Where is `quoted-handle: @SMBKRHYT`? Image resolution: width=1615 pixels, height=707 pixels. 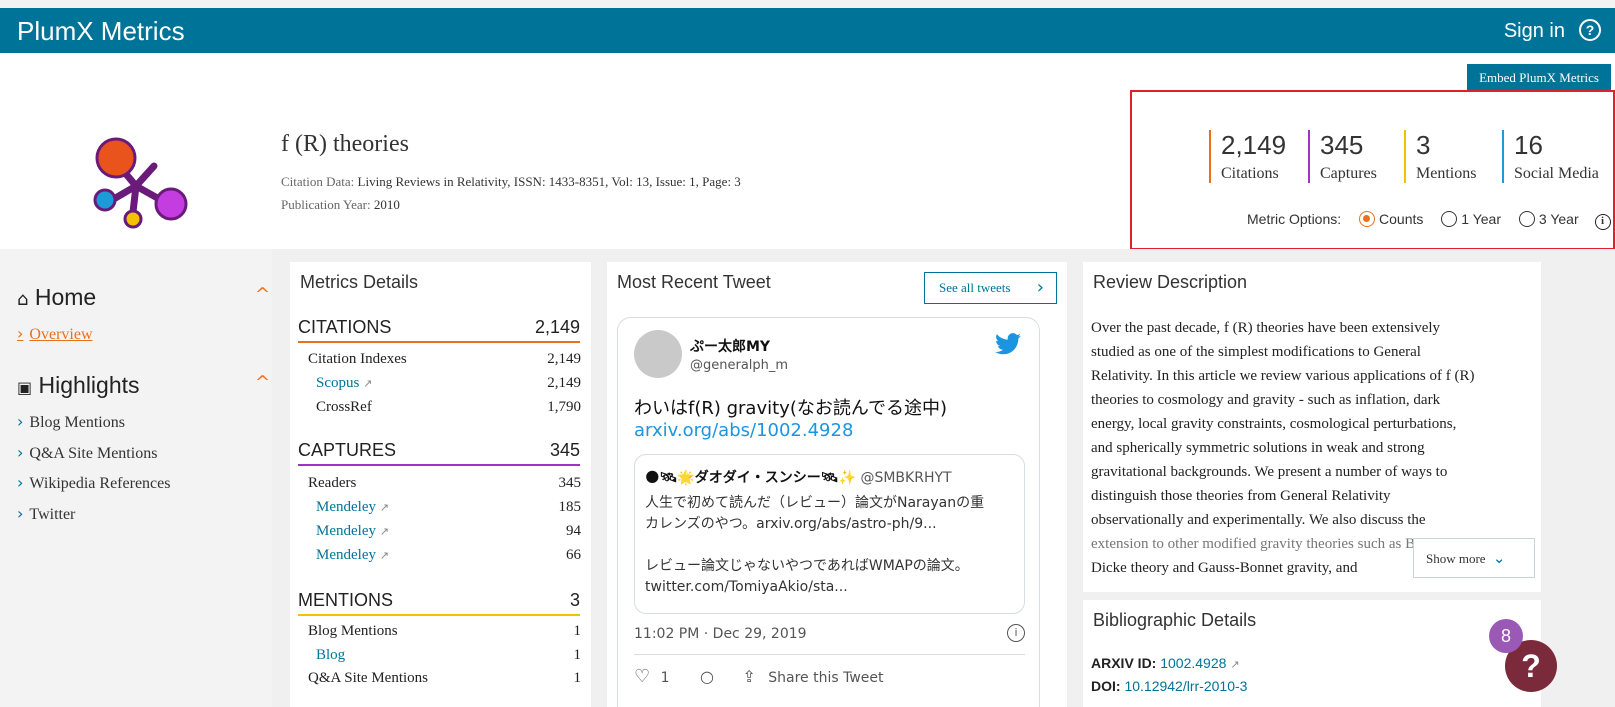
quoted-handle: @SMBKRHYT is located at coordinates (906, 478).